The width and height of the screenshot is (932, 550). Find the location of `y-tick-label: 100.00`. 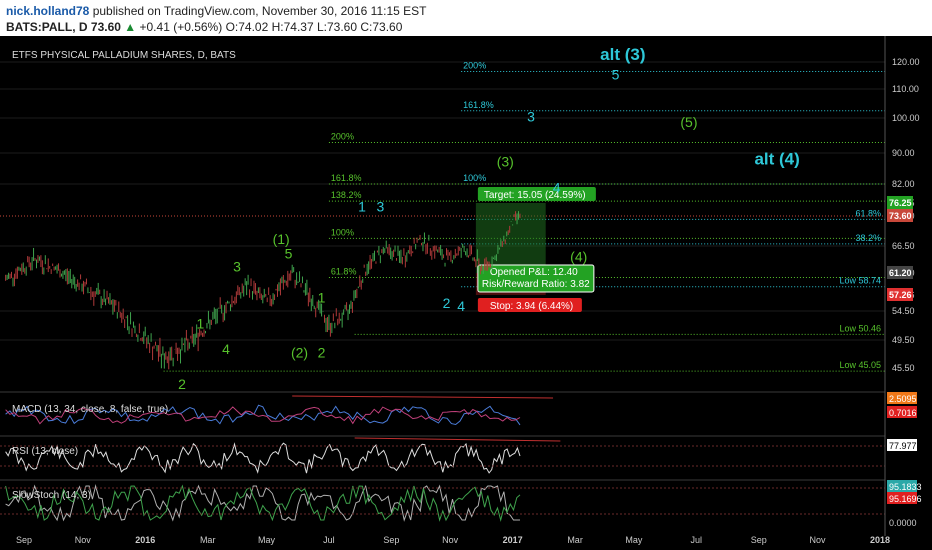

y-tick-label: 100.00 is located at coordinates (906, 118).